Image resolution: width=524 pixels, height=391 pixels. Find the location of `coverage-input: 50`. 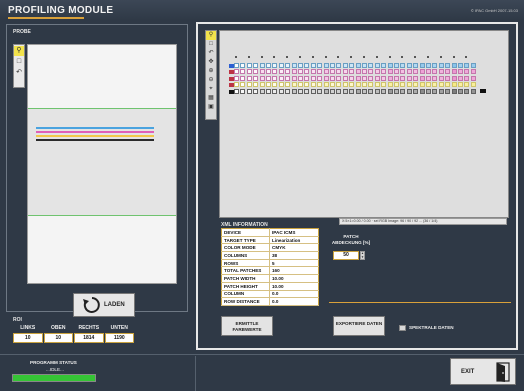

coverage-input: 50 is located at coordinates (346, 255).